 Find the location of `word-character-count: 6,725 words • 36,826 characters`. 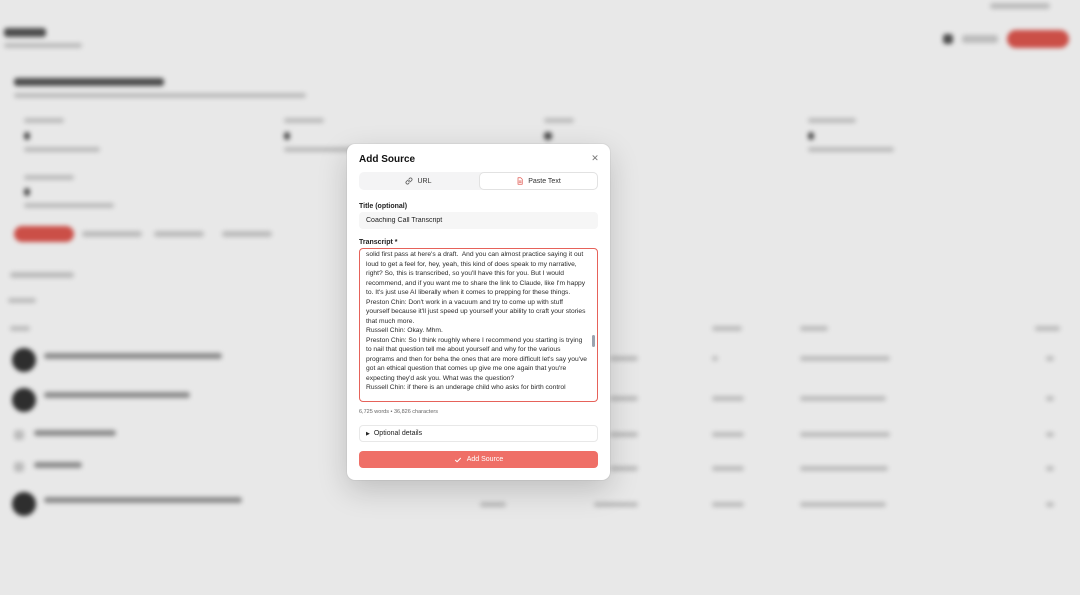

word-character-count: 6,725 words • 36,826 characters is located at coordinates (398, 412).